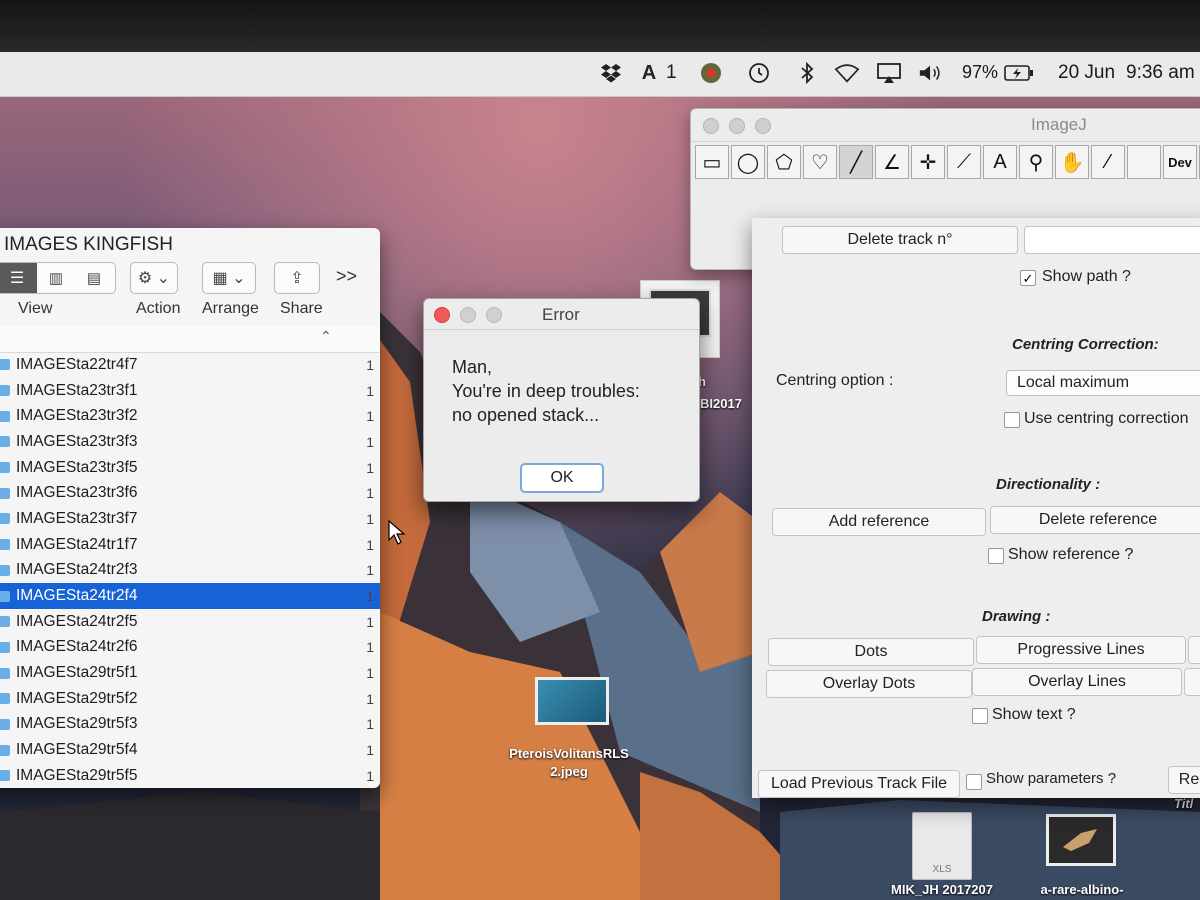 This screenshot has width=1200, height=900. What do you see at coordinates (974, 782) in the screenshot?
I see `show-parameters-checkbox` at bounding box center [974, 782].